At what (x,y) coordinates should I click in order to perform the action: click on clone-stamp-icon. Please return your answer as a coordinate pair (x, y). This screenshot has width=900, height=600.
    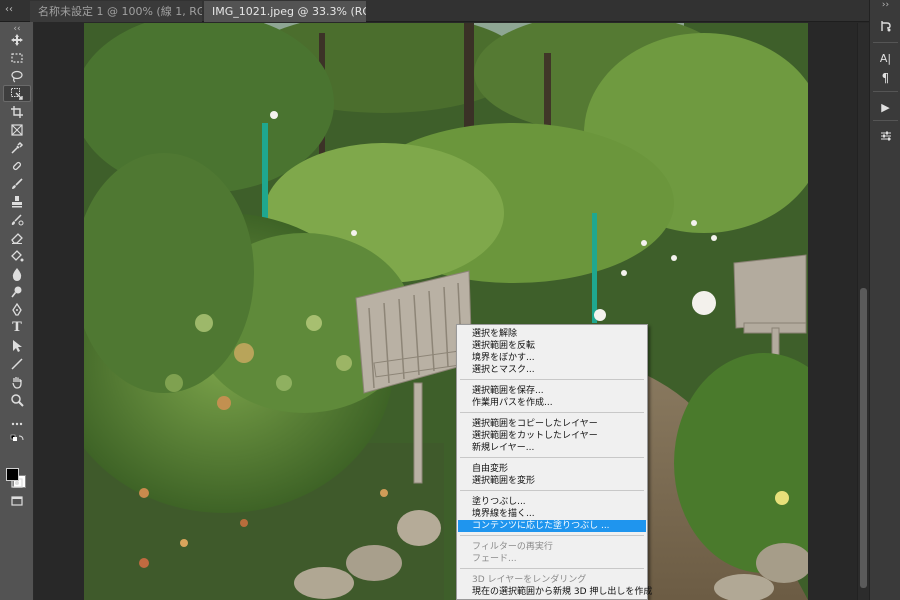
    Looking at the image, I should click on (17, 201).